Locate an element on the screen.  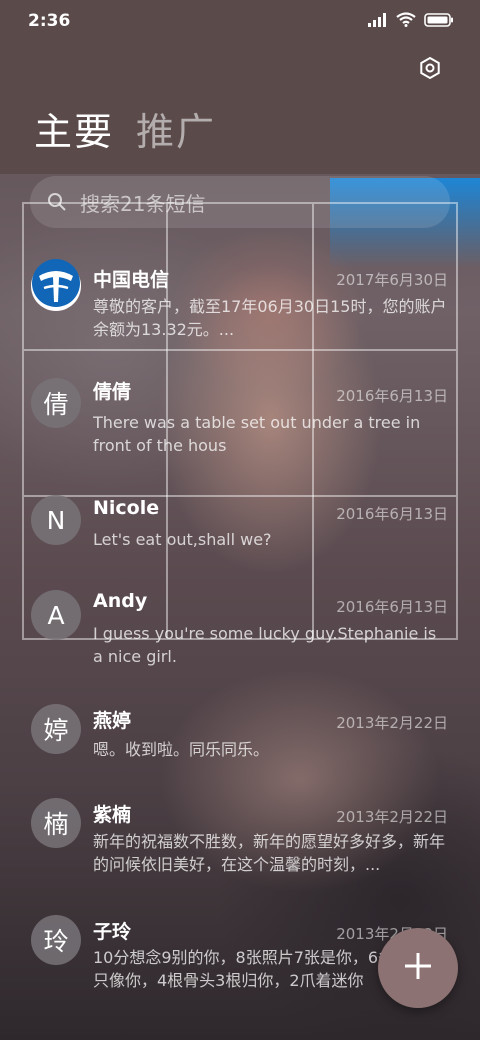
message-date: 2017年6月30日 is located at coordinates (392, 280).